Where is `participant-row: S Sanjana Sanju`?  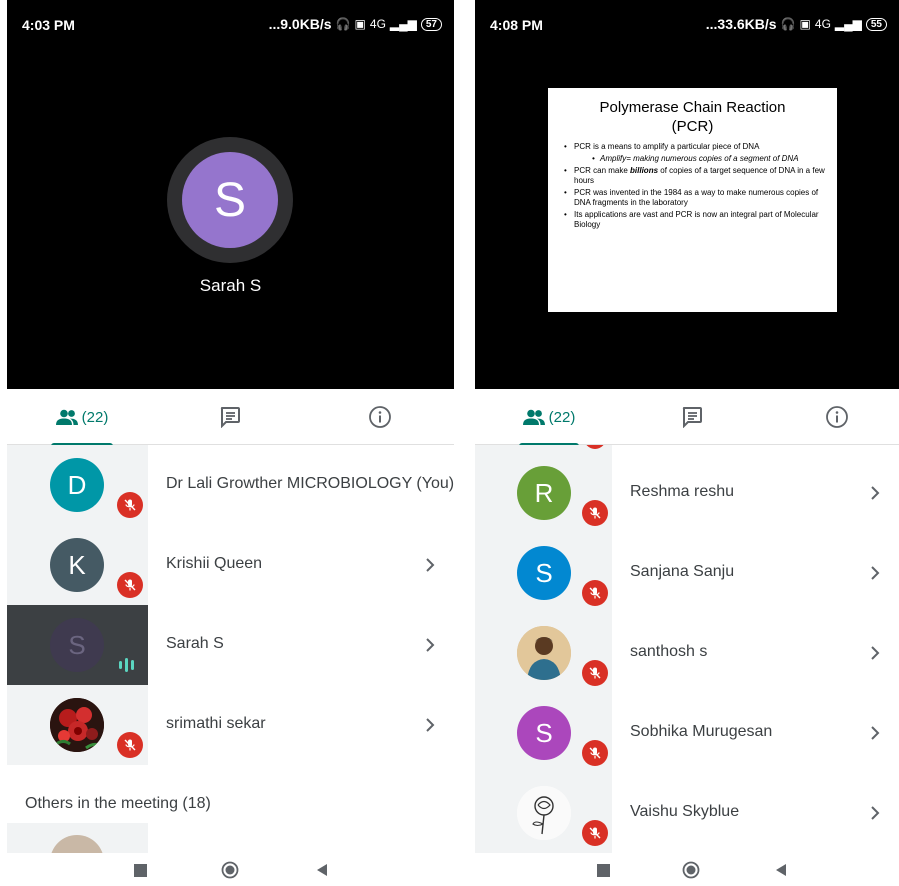
participant-row: S Sanjana Sanju is located at coordinates (687, 573).